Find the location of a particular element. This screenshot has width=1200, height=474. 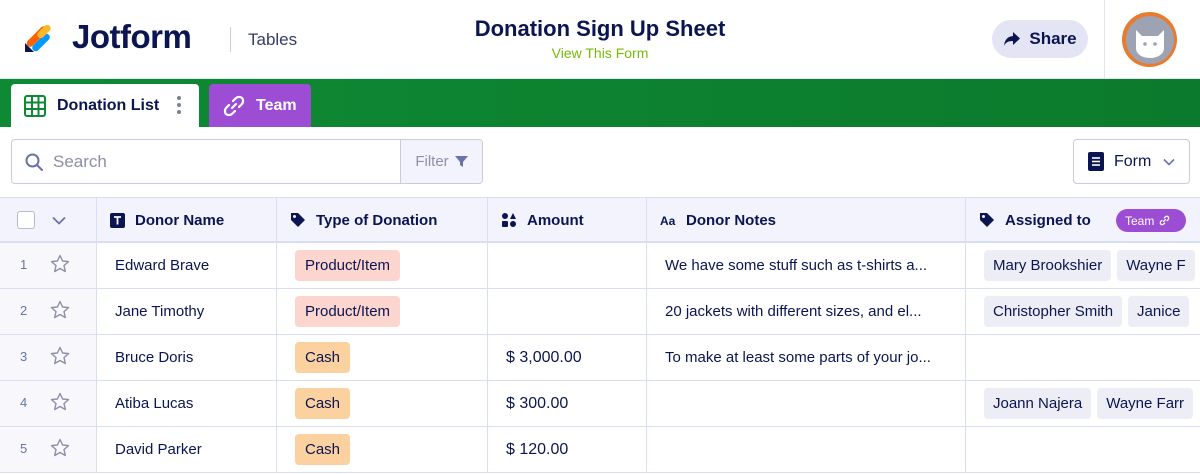

avatar is located at coordinates (1149, 39).